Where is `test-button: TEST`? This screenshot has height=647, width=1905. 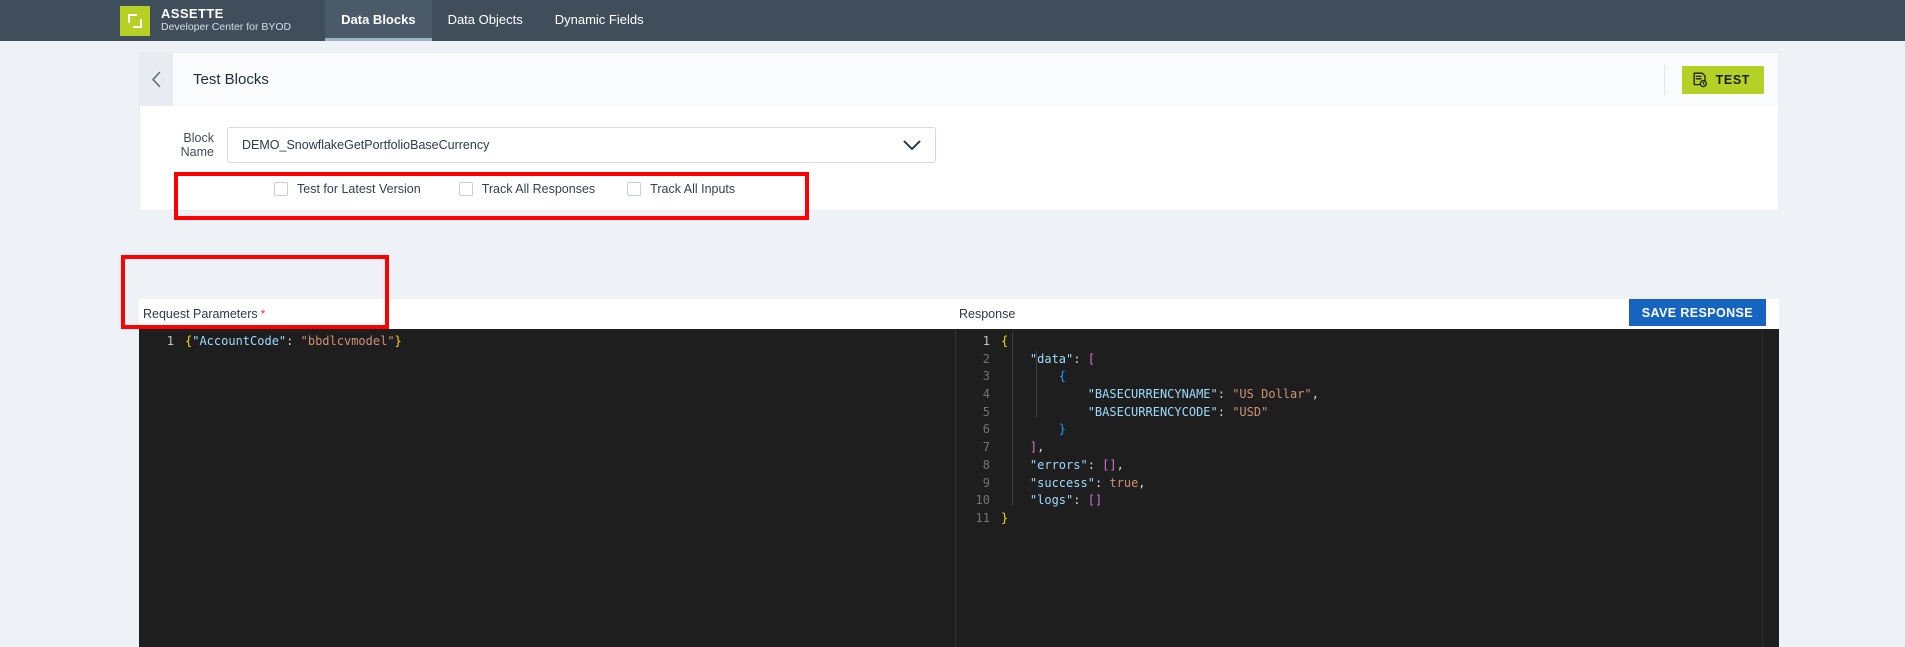 test-button: TEST is located at coordinates (1722, 79).